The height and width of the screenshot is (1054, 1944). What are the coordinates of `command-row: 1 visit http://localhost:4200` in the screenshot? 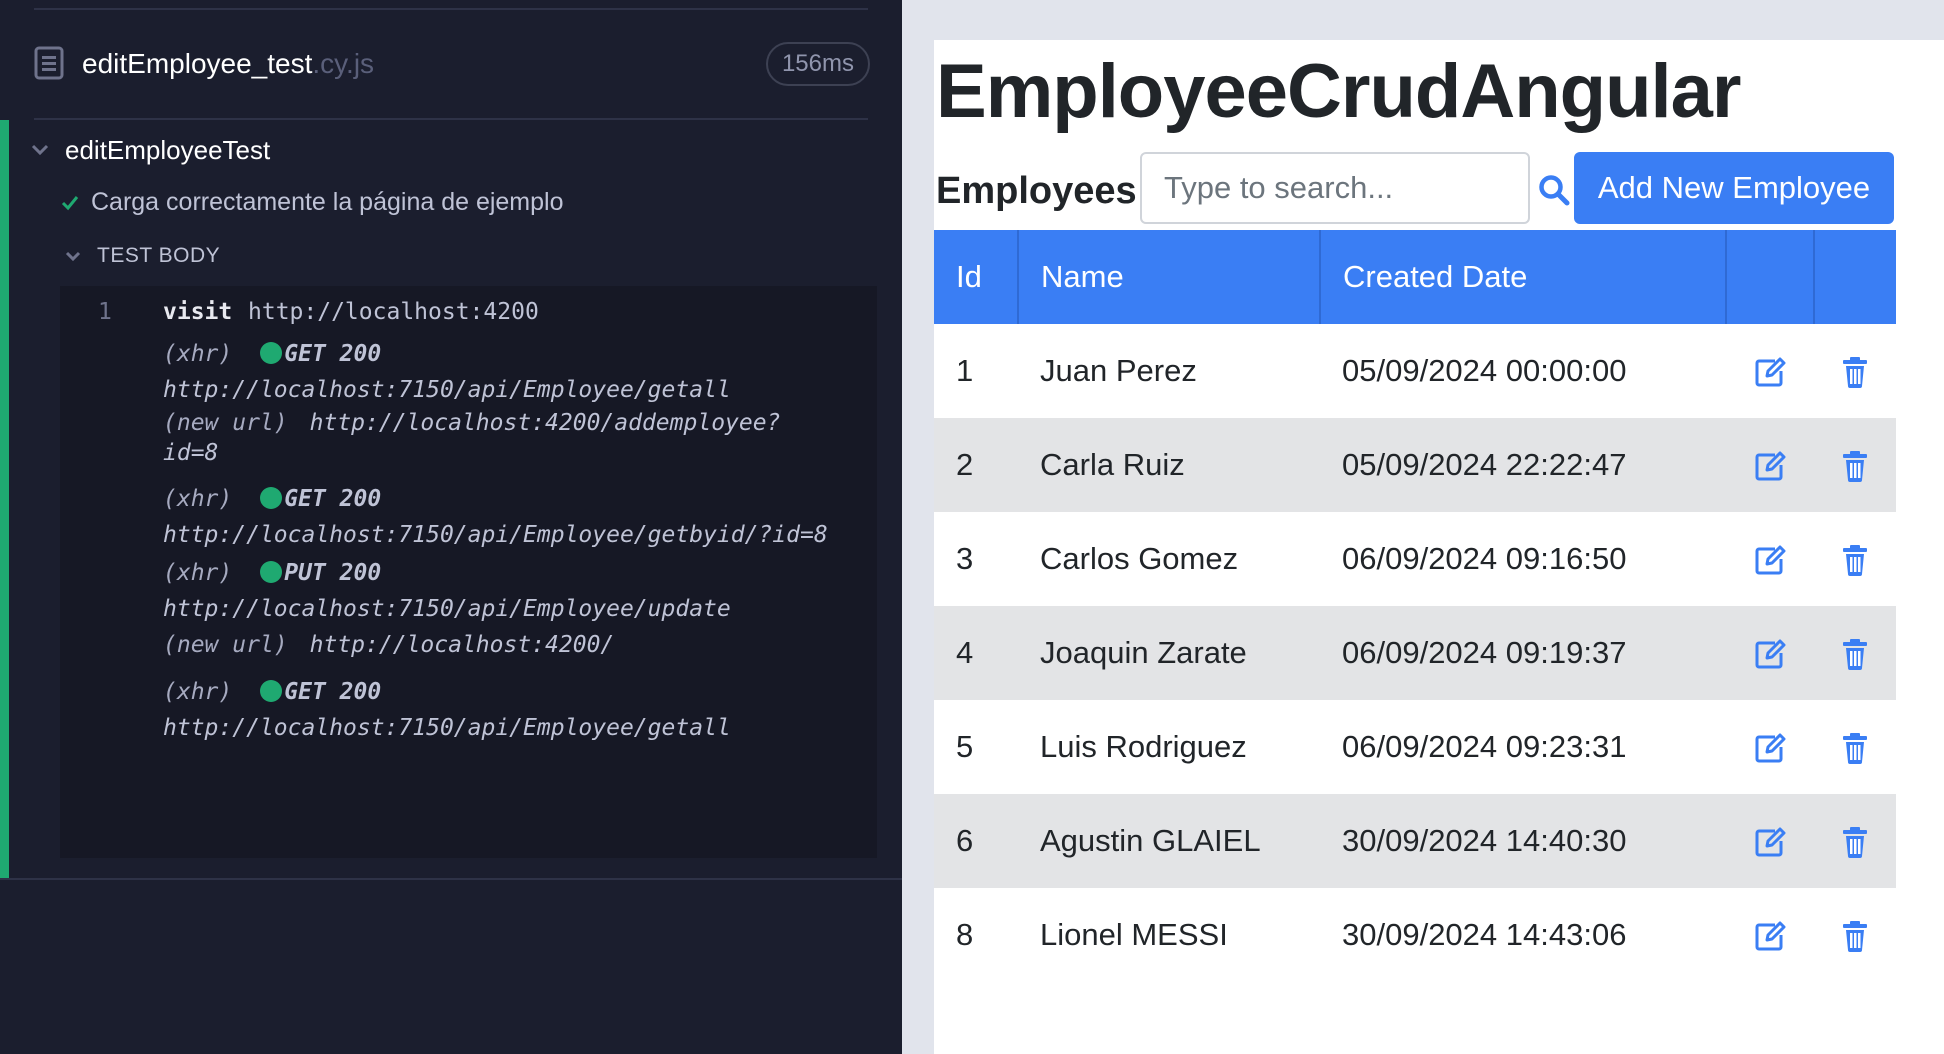 It's located at (468, 312).